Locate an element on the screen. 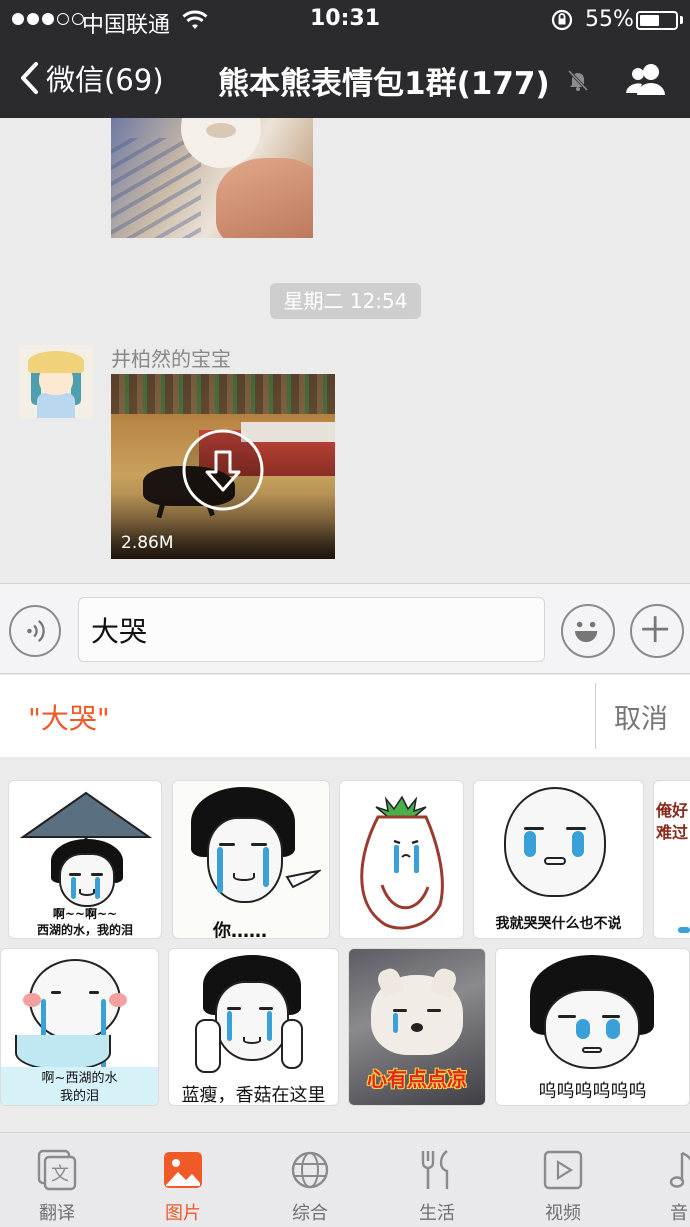  translate-icon: 文 is located at coordinates (57, 1170).